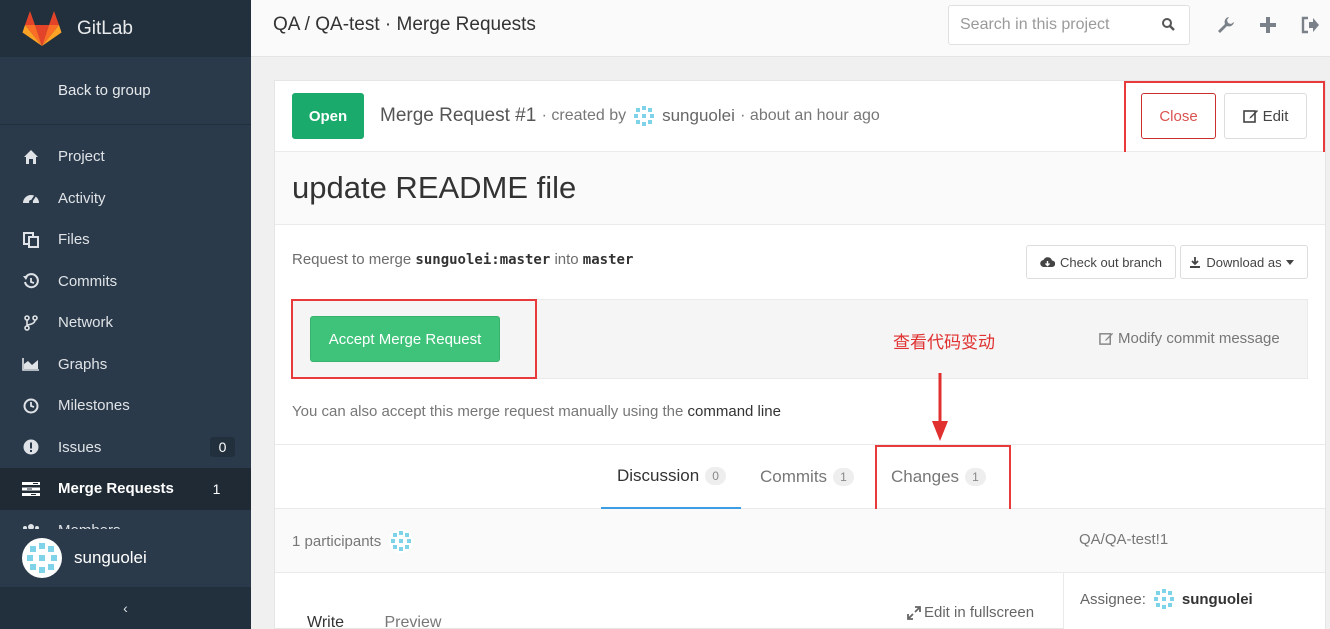 The image size is (1330, 629). I want to click on highlight-box-accept, so click(414, 339).